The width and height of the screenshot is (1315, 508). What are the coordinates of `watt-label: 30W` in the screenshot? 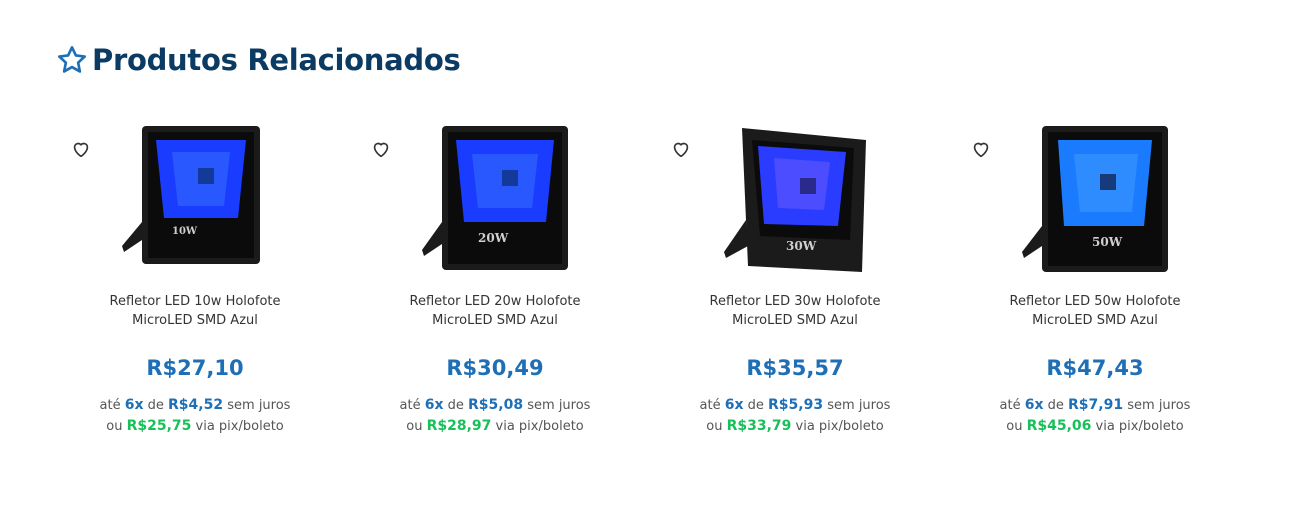 It's located at (801, 246).